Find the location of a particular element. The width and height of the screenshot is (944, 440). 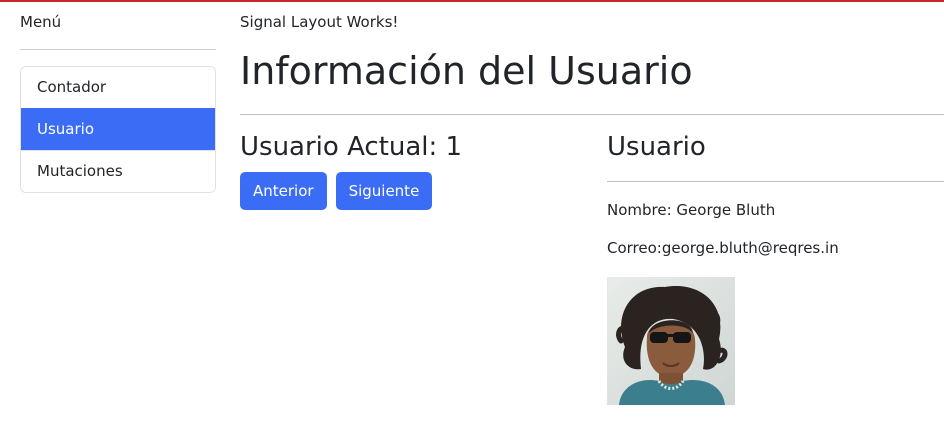

current-user-label: Usuario Actual: 1 is located at coordinates (351, 147).